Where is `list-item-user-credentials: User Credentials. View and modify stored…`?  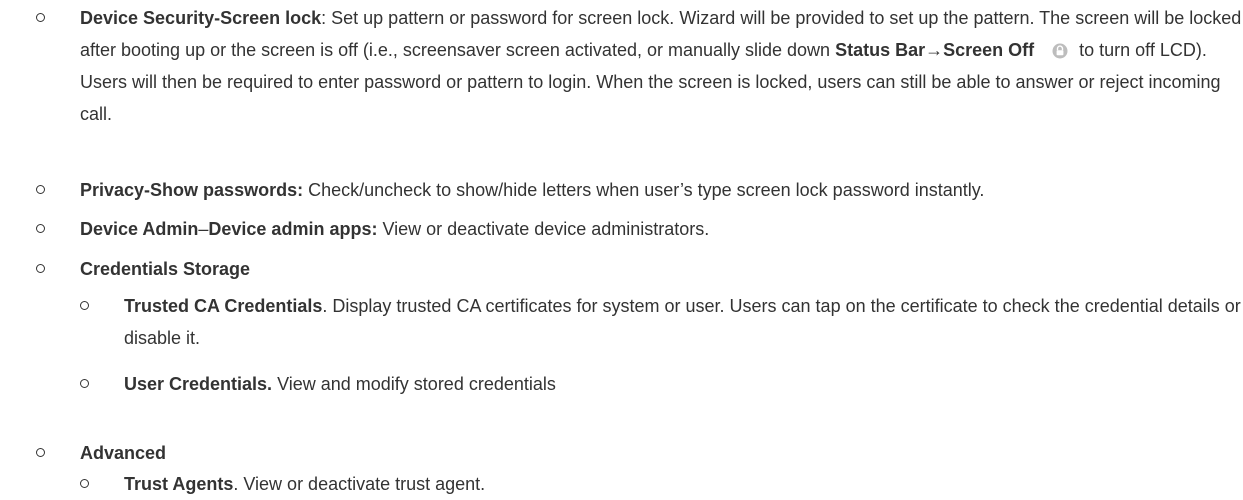 list-item-user-credentials: User Credentials. View and modify stored… is located at coordinates (661, 384).